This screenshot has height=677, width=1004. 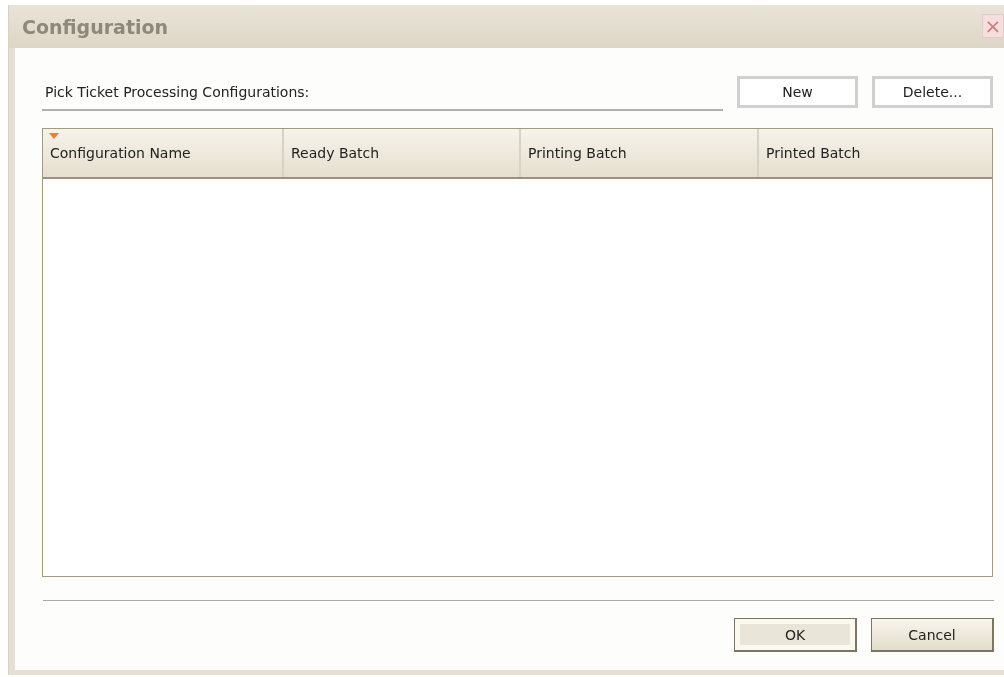 What do you see at coordinates (932, 635) in the screenshot?
I see `cancel-button: Cancel` at bounding box center [932, 635].